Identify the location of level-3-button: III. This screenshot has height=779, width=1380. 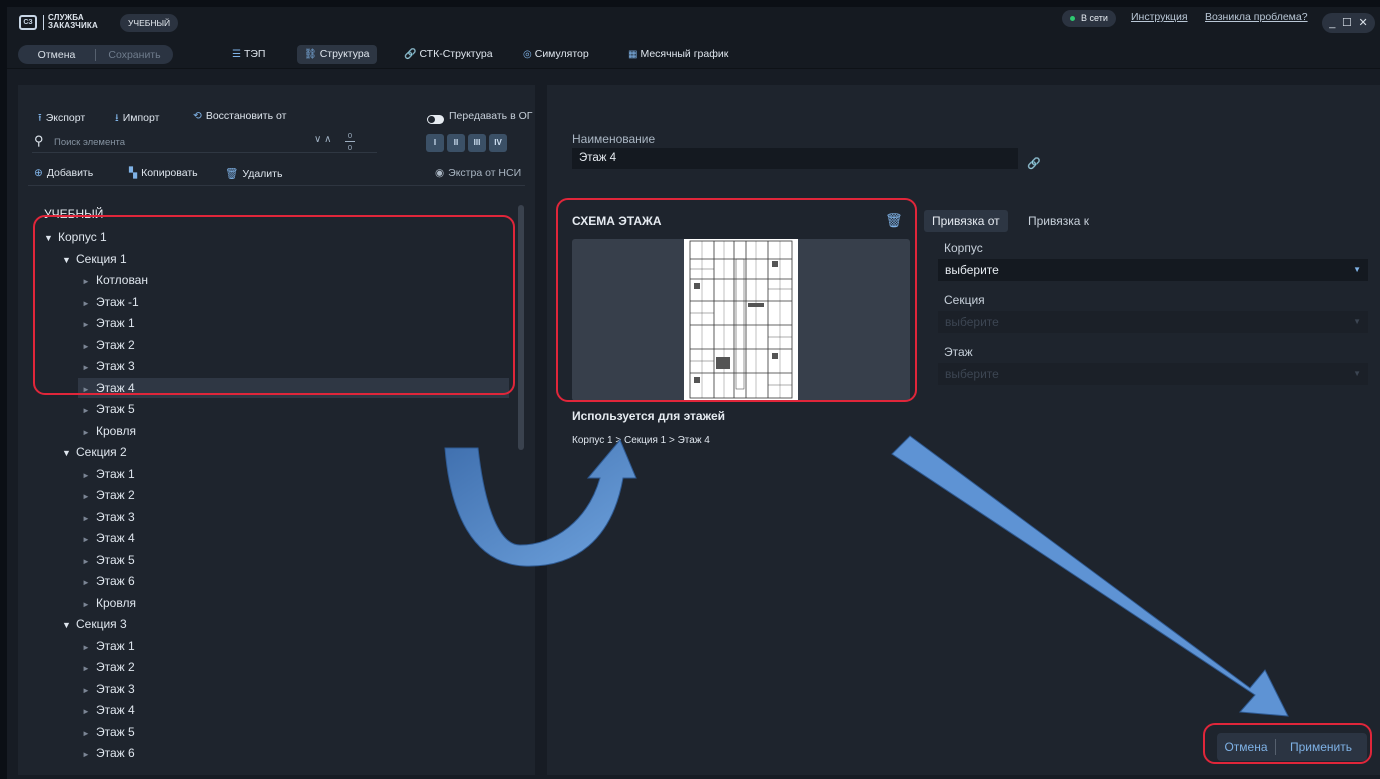
(477, 143).